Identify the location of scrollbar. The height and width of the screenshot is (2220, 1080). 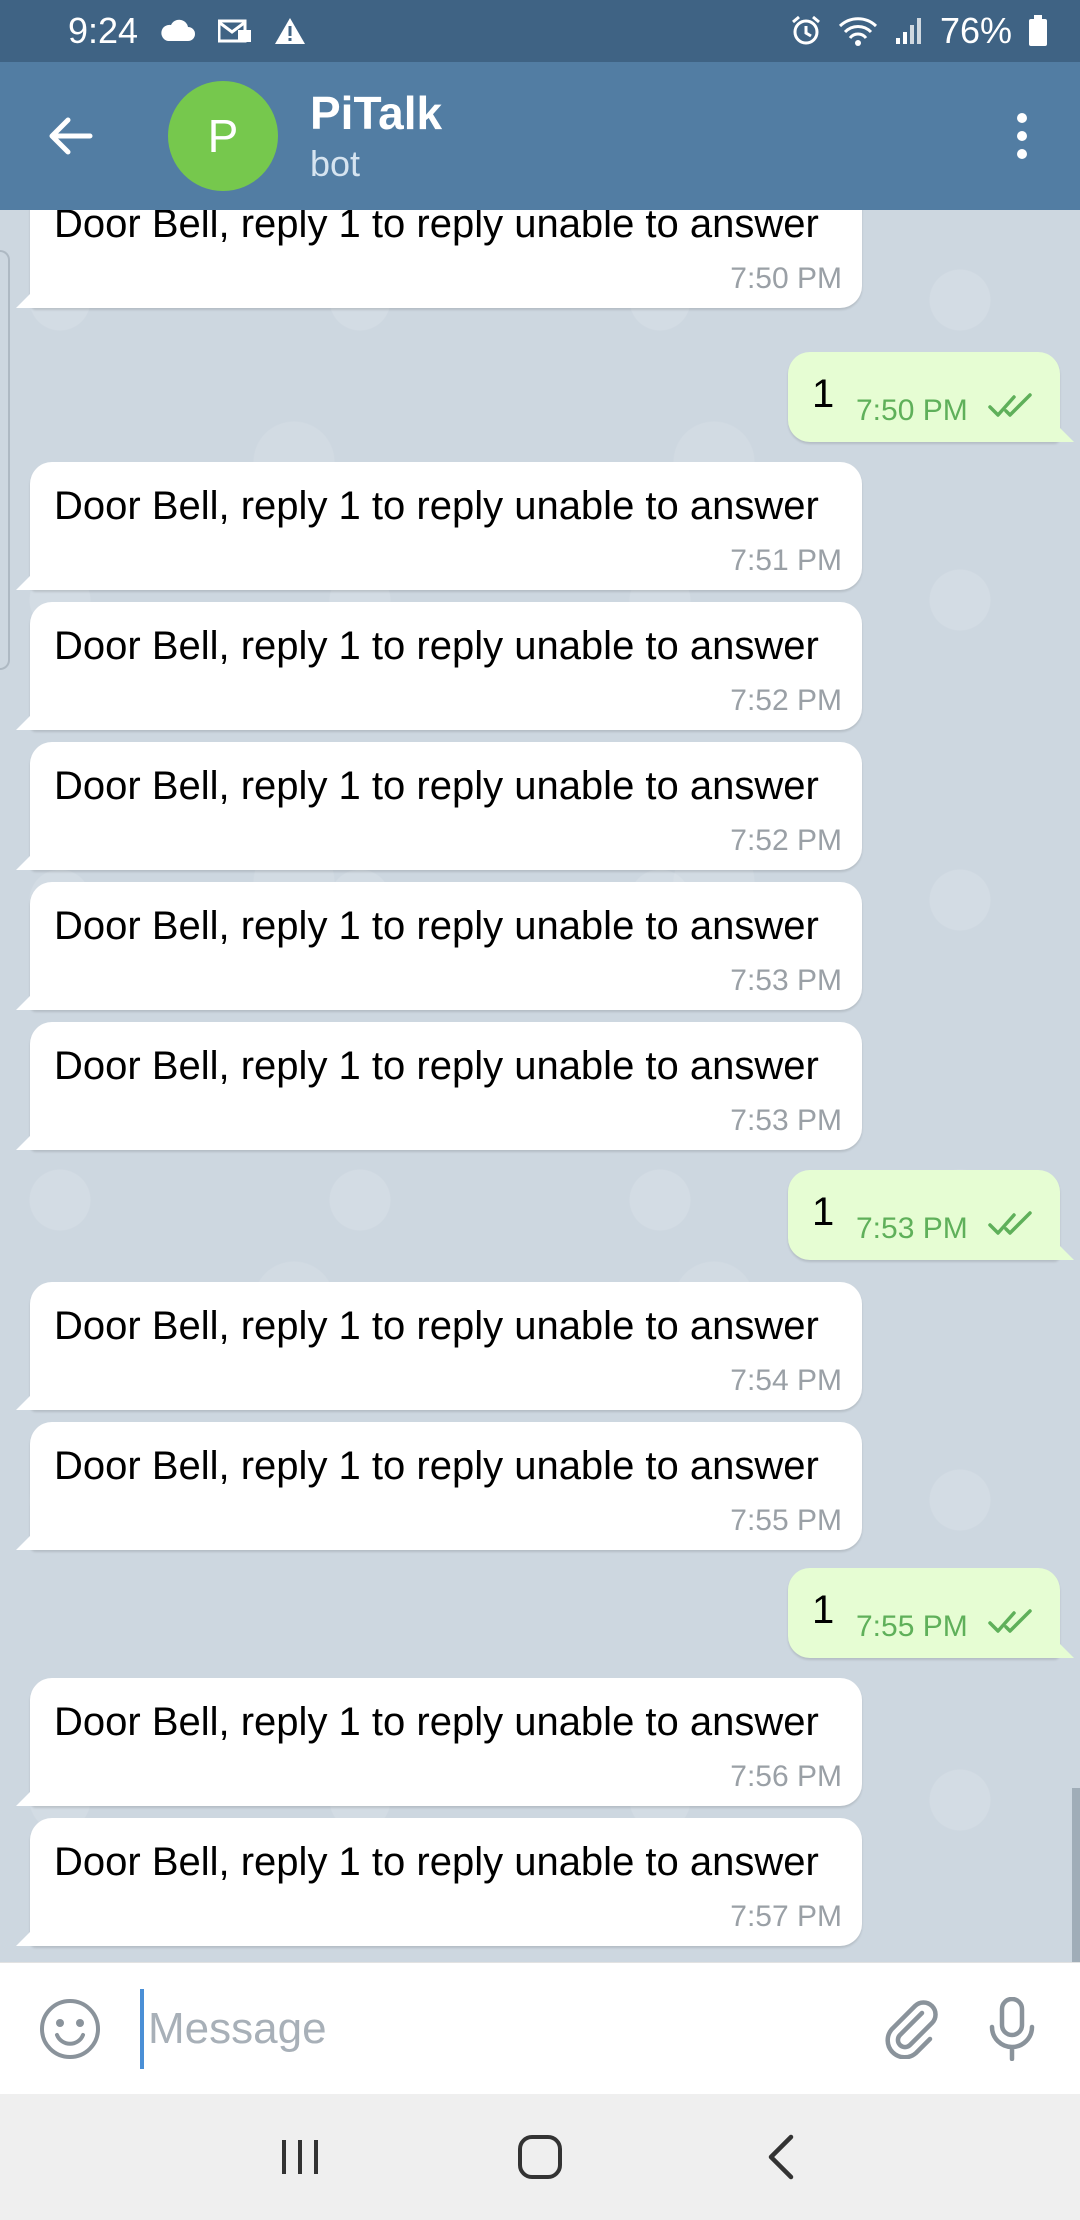
(1076, 1875).